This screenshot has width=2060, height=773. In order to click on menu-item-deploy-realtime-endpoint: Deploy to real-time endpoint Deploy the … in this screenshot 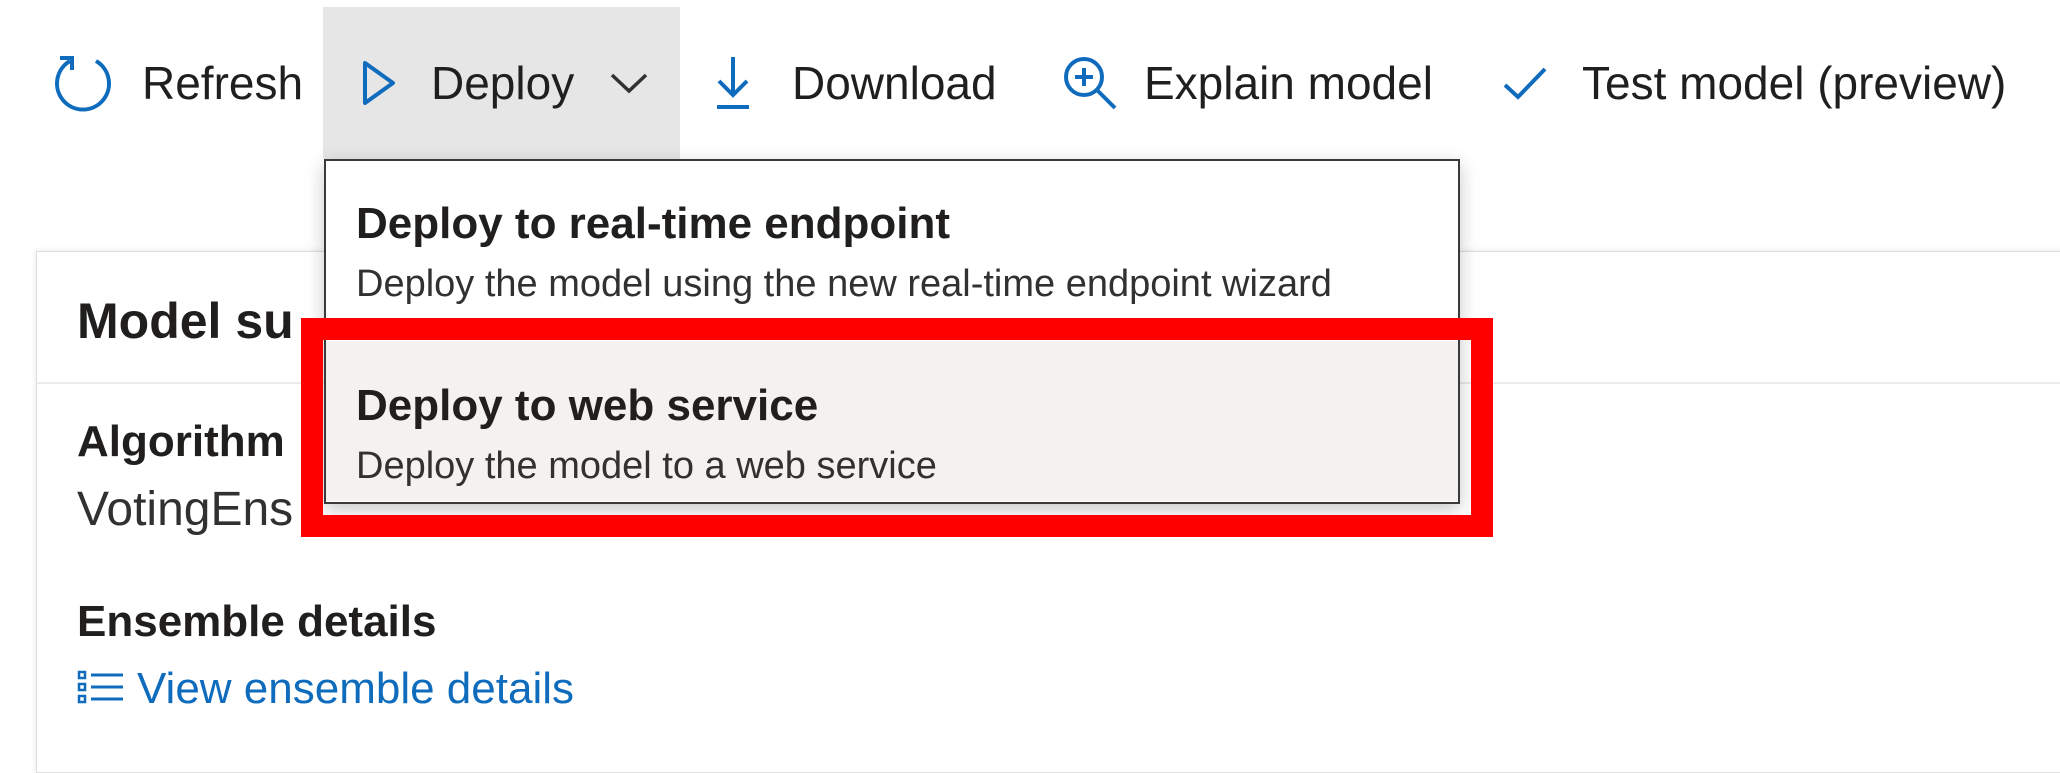, I will do `click(892, 246)`.